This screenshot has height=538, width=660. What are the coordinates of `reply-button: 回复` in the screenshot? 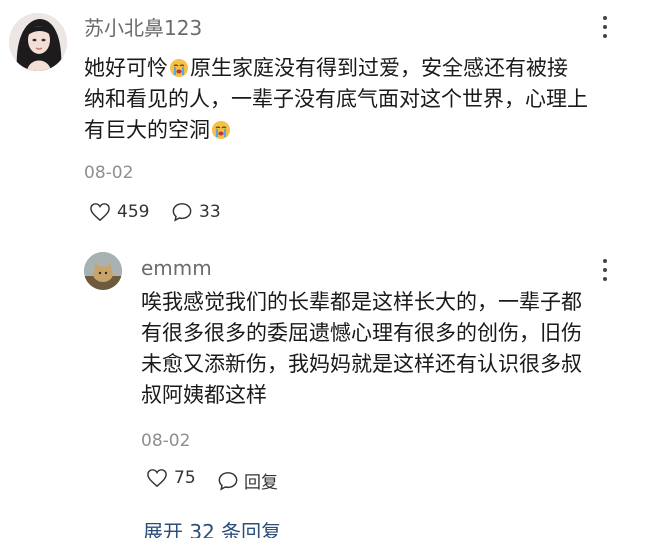 It's located at (247, 480).